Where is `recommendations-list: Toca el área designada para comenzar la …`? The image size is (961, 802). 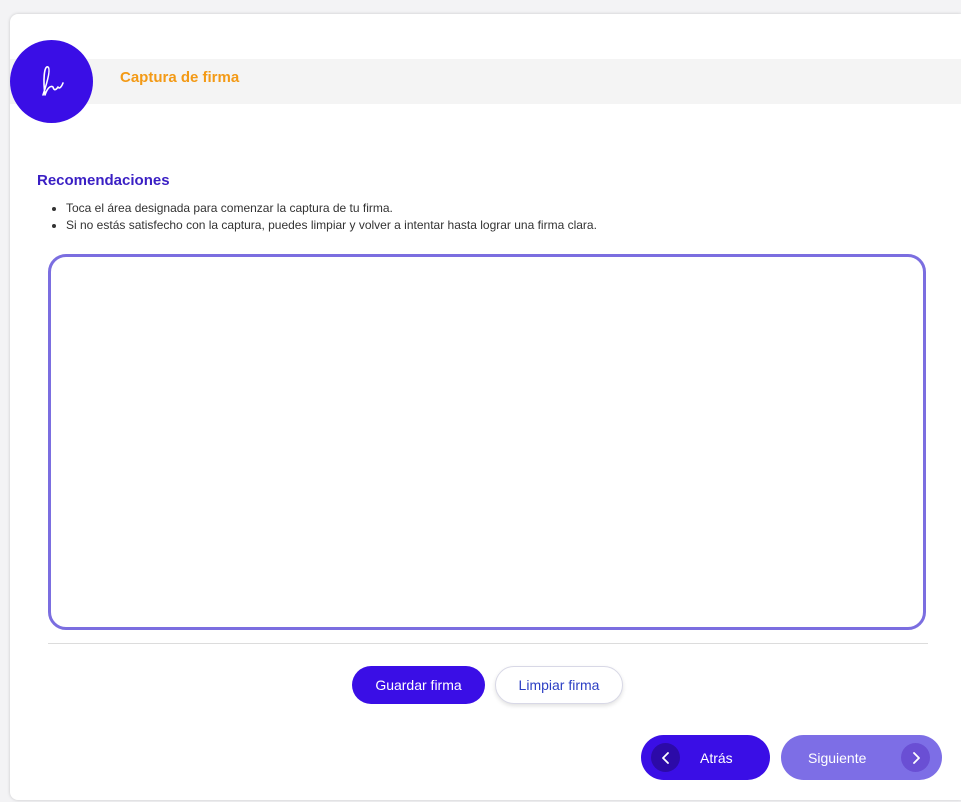 recommendations-list: Toca el área designada para comenzar la … is located at coordinates (325, 217).